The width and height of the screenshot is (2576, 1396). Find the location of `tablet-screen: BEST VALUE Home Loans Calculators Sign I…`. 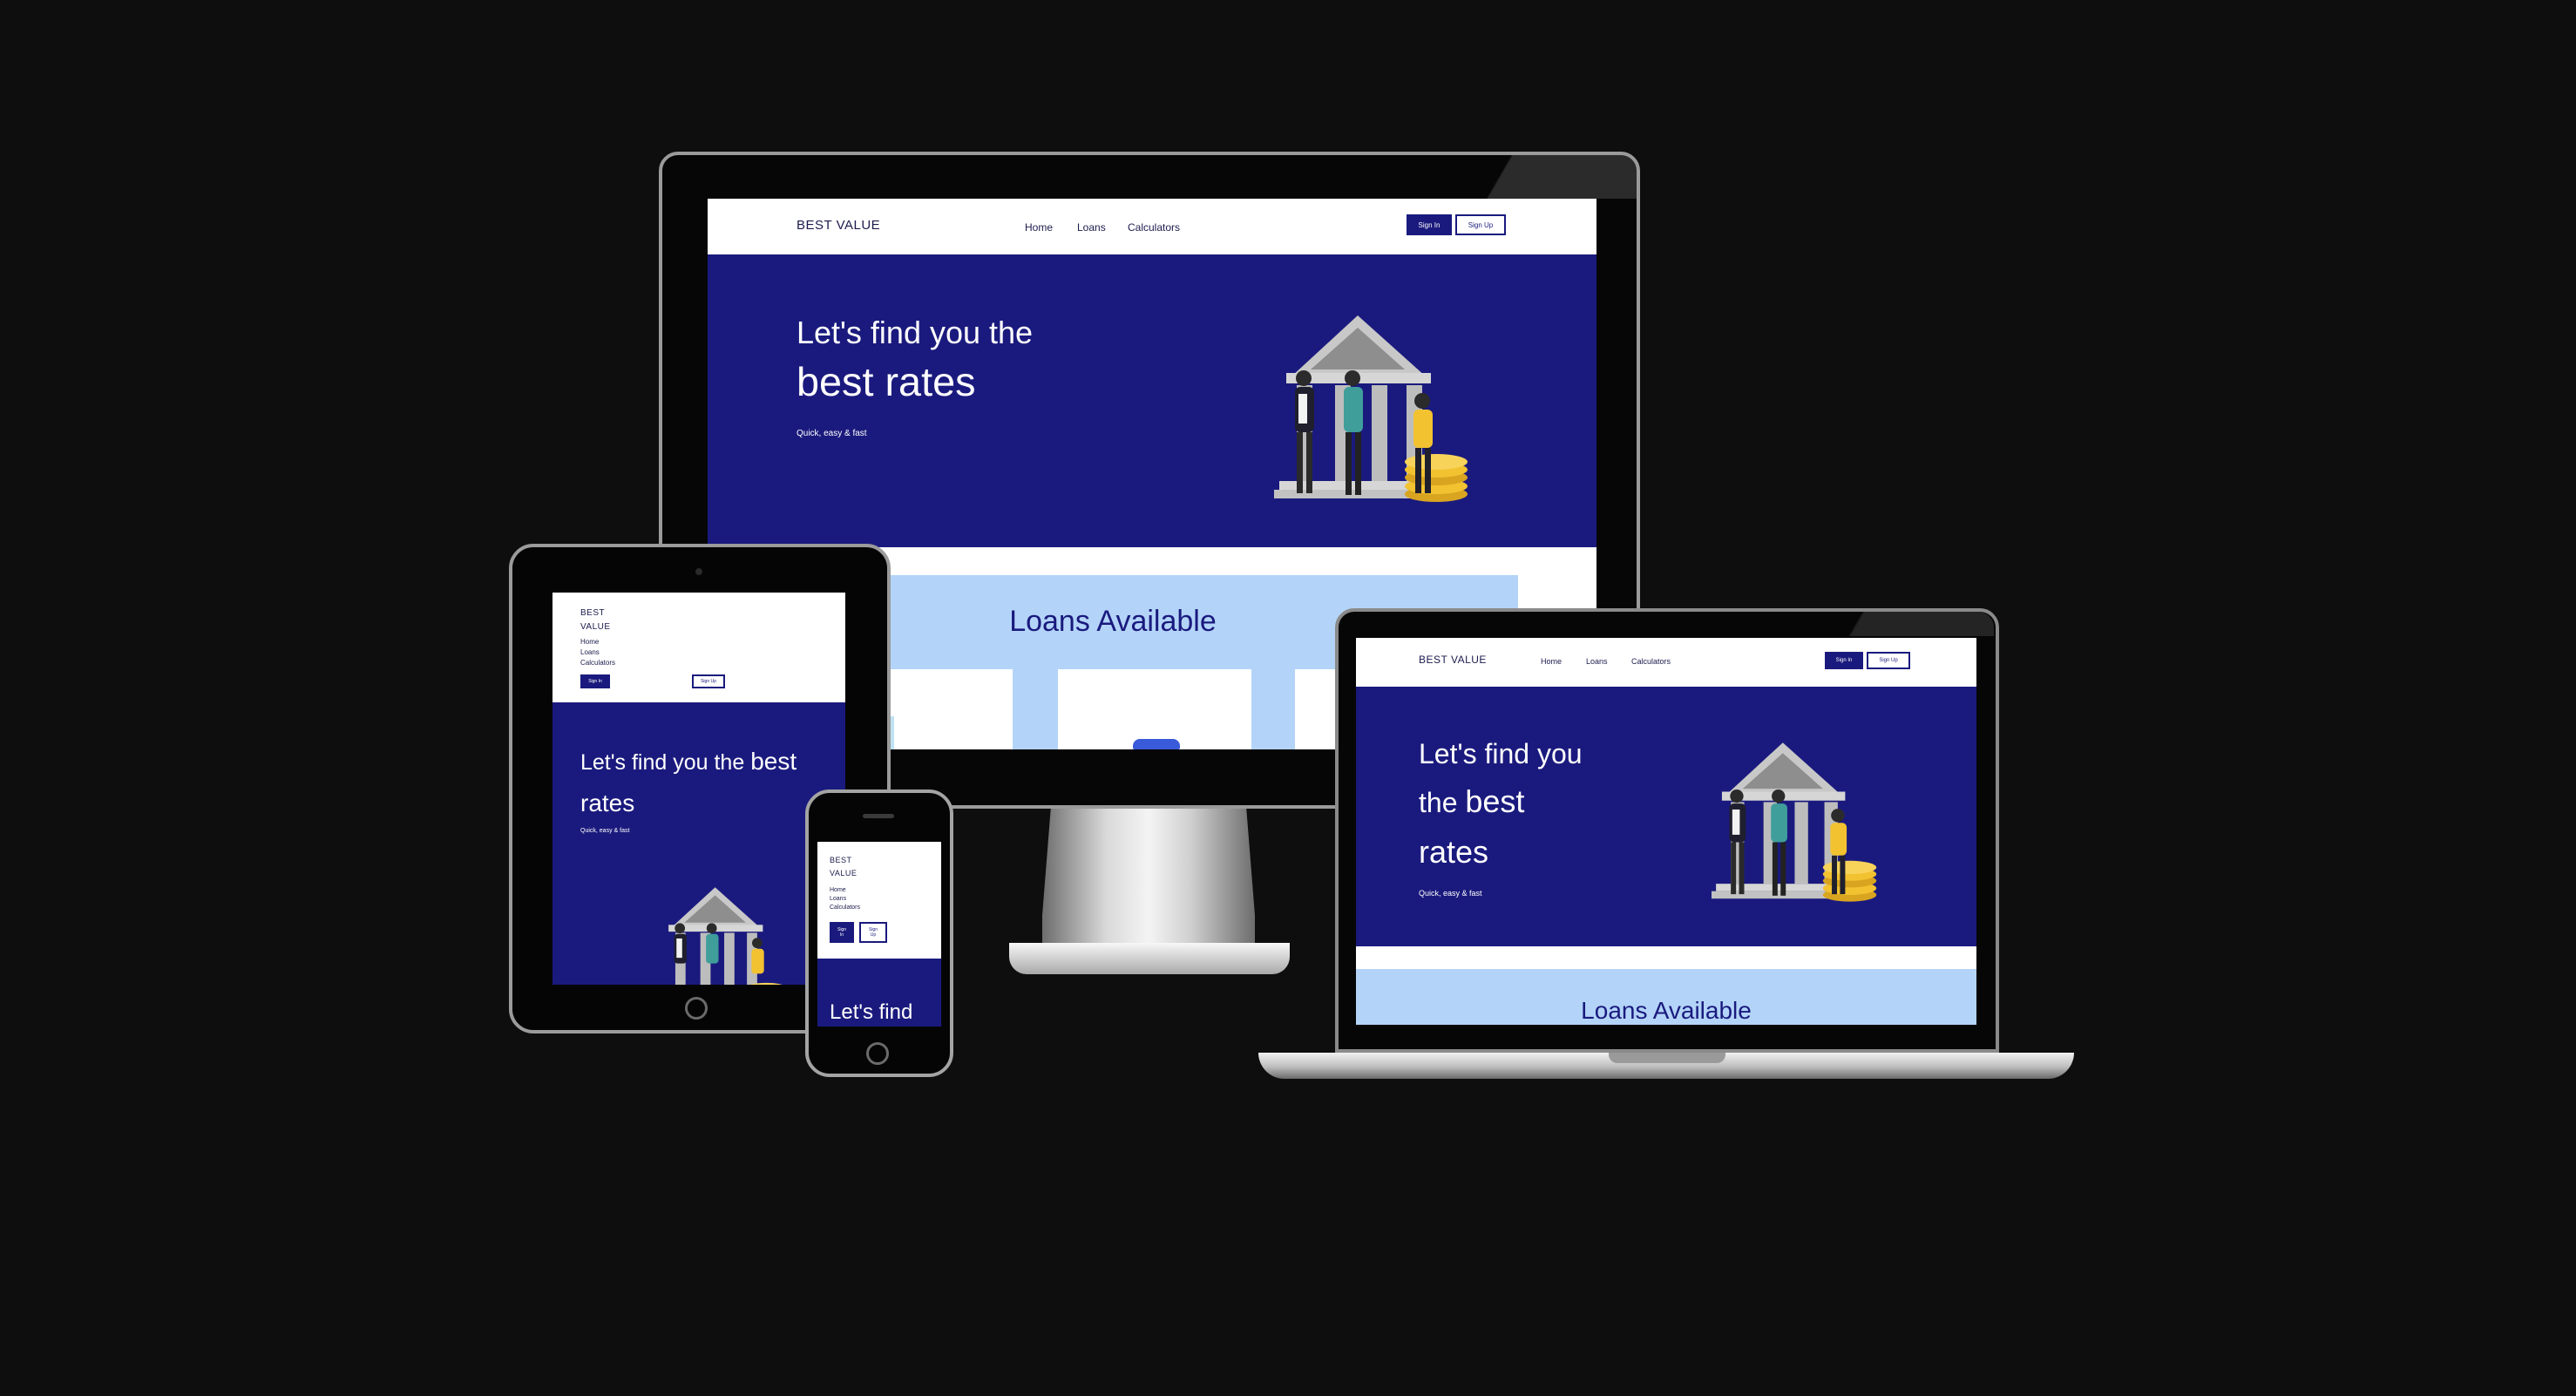

tablet-screen: BEST VALUE Home Loans Calculators Sign I… is located at coordinates (699, 789).